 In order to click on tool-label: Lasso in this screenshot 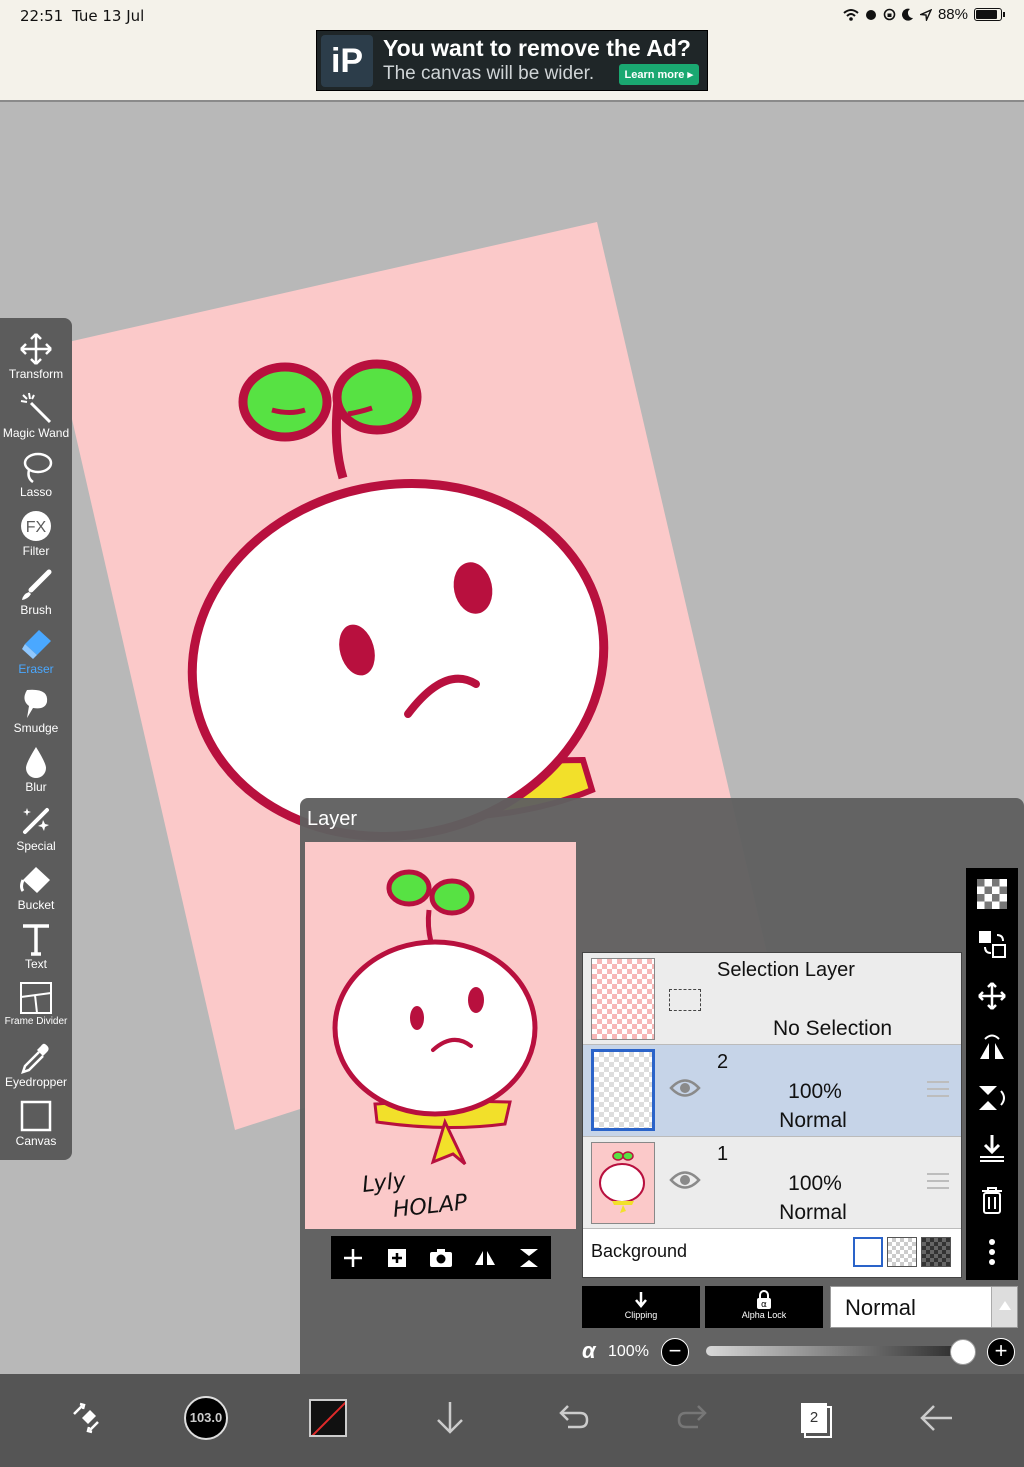, I will do `click(36, 492)`.